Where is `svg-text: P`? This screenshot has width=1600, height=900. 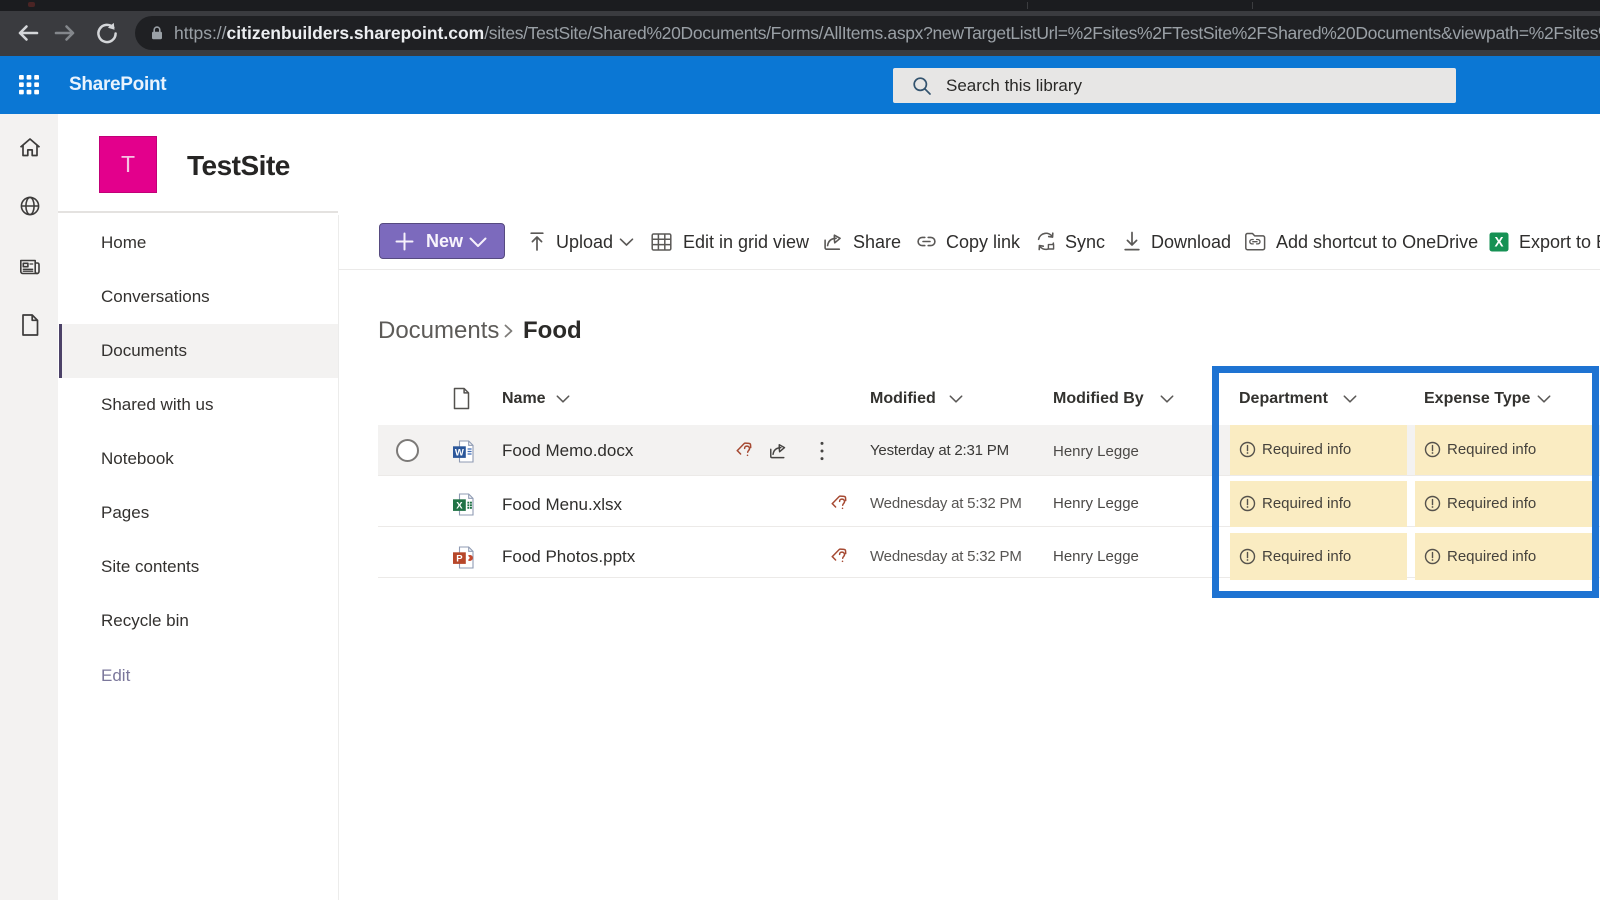
svg-text: P is located at coordinates (459, 559).